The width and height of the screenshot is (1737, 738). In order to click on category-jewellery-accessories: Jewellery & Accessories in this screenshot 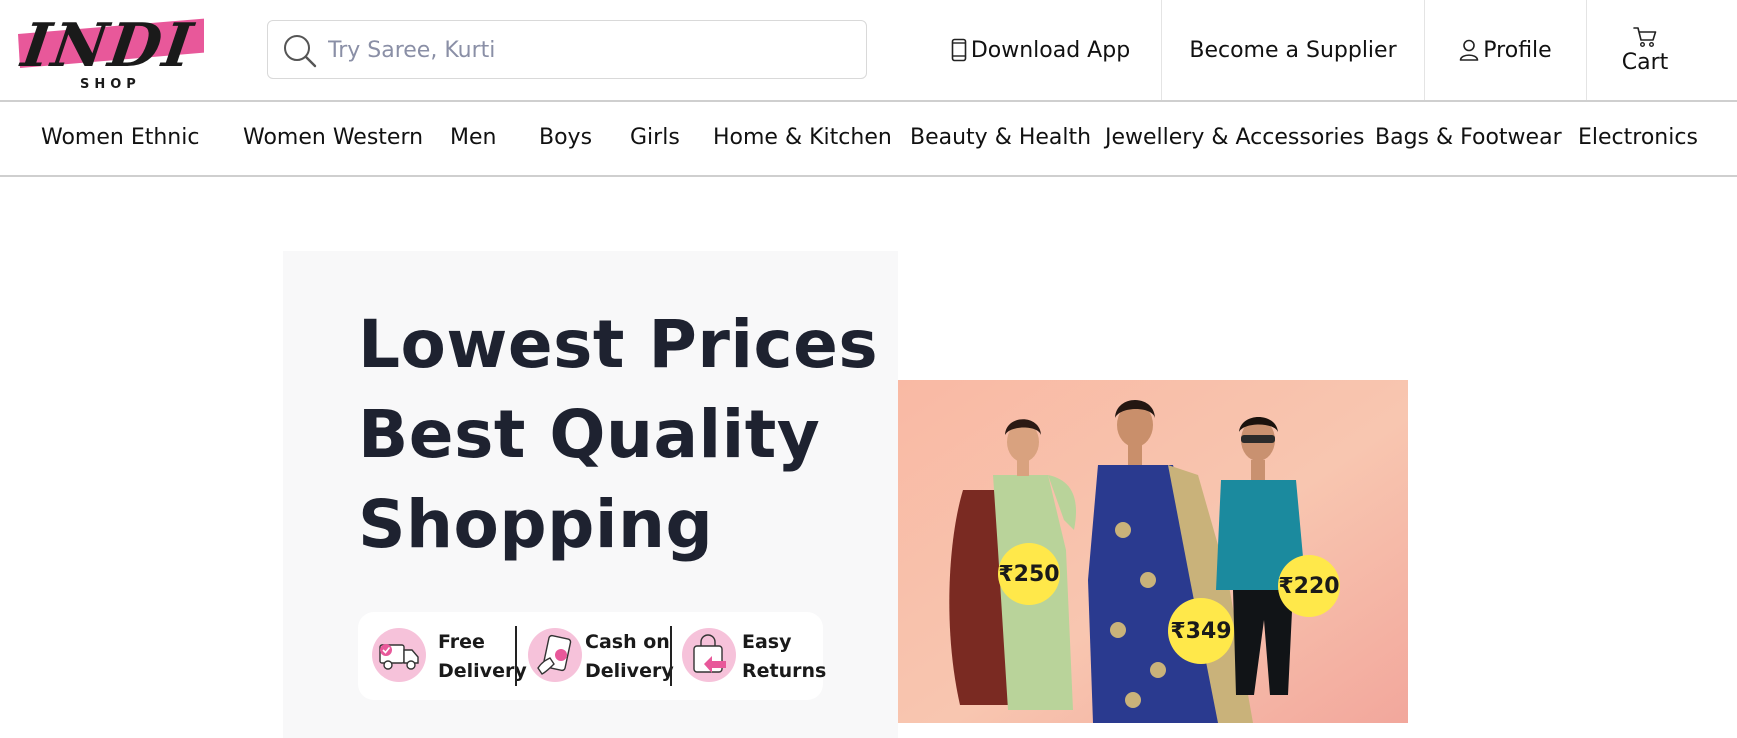, I will do `click(1234, 137)`.